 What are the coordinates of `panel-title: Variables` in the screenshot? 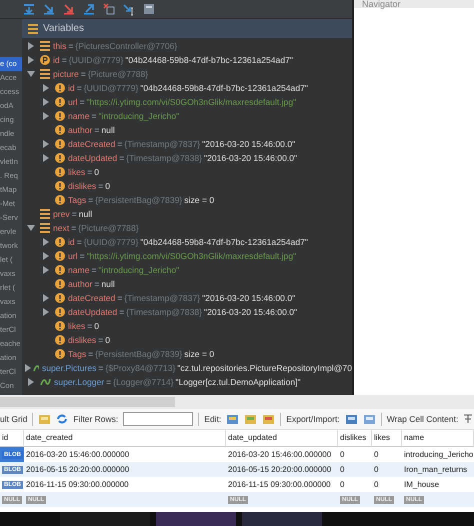 It's located at (63, 28).